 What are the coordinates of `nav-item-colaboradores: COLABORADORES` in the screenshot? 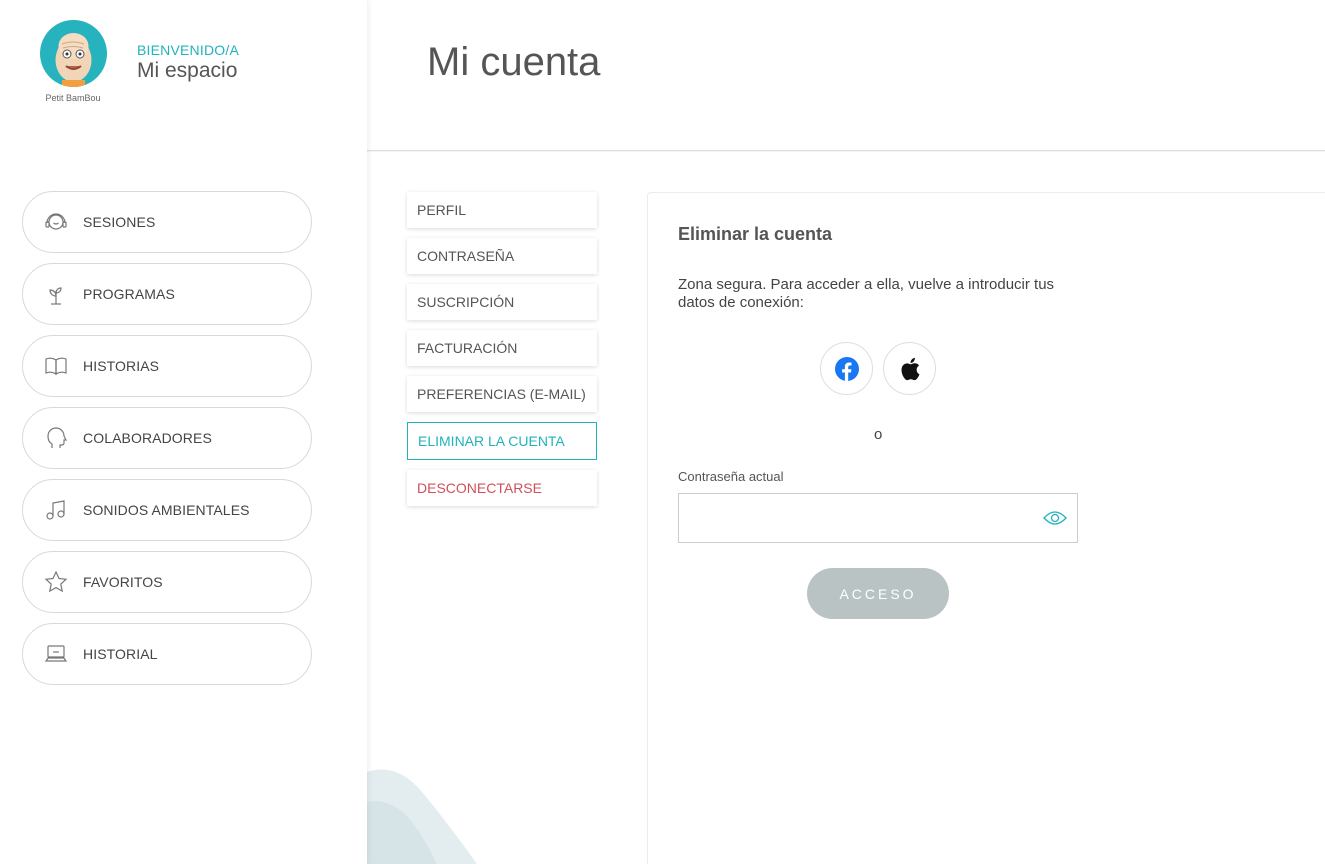 It's located at (167, 438).